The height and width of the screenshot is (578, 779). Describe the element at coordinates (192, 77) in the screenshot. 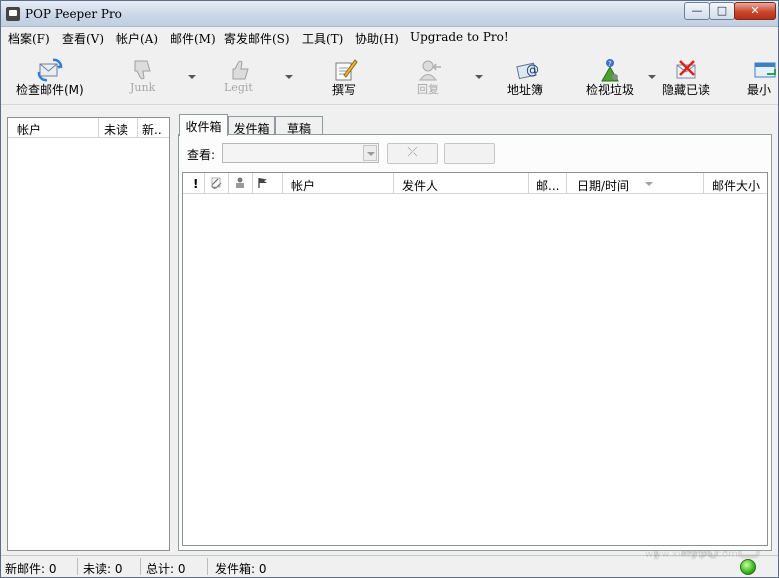

I see `junk-dropdown-arrow` at that location.